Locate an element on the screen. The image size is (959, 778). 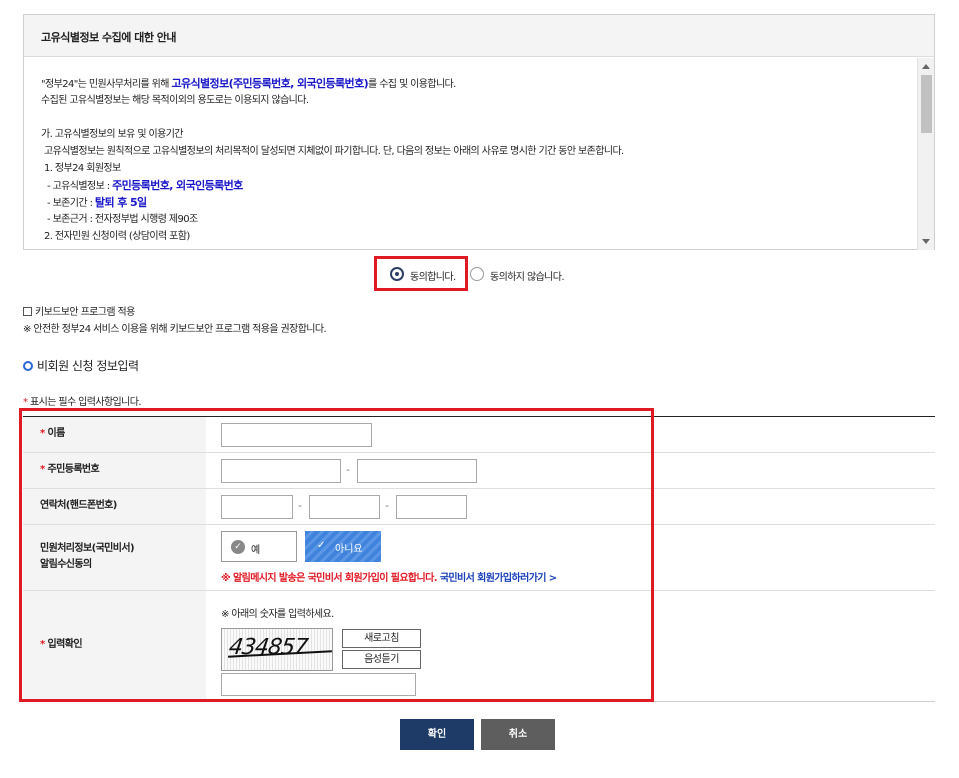
notice-item-1a: - 고유식별정보 : 주민등록번호, 외국인등록번호 is located at coordinates (145, 185).